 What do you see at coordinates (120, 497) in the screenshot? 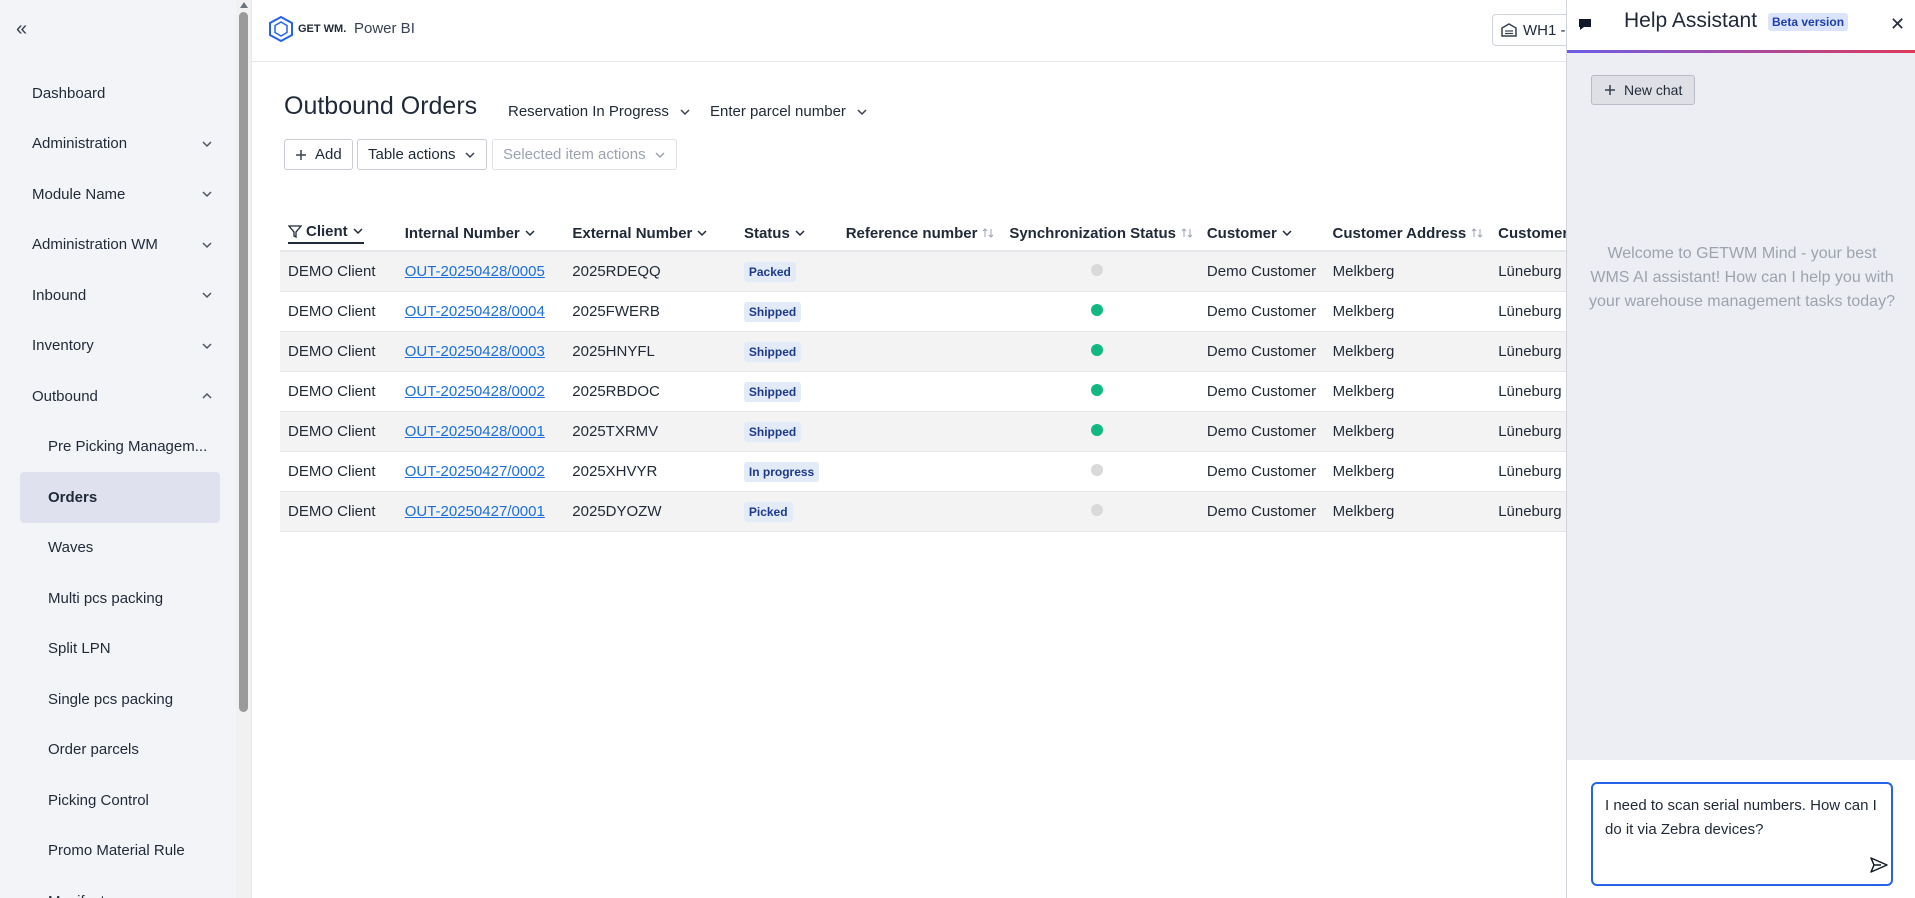
I see `sidebar-subitem-orders: Orders` at bounding box center [120, 497].